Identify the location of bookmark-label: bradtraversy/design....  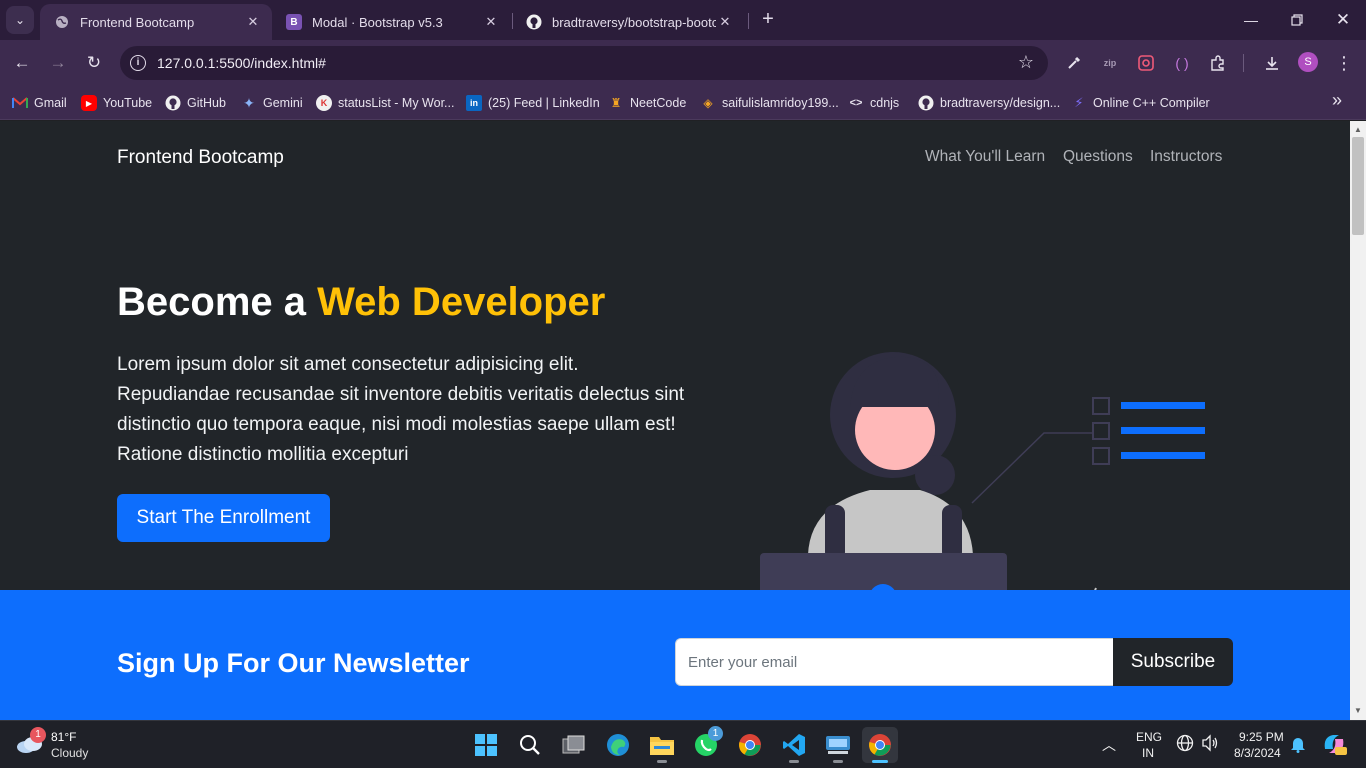
(1000, 103).